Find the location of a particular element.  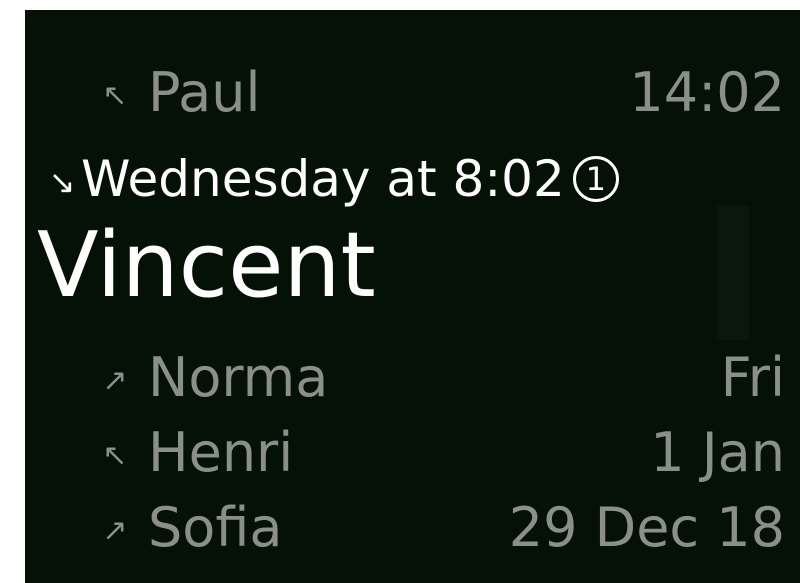

selected-call-detail: ↘ Wednesday at 8:02 1 is located at coordinates (331, 179).